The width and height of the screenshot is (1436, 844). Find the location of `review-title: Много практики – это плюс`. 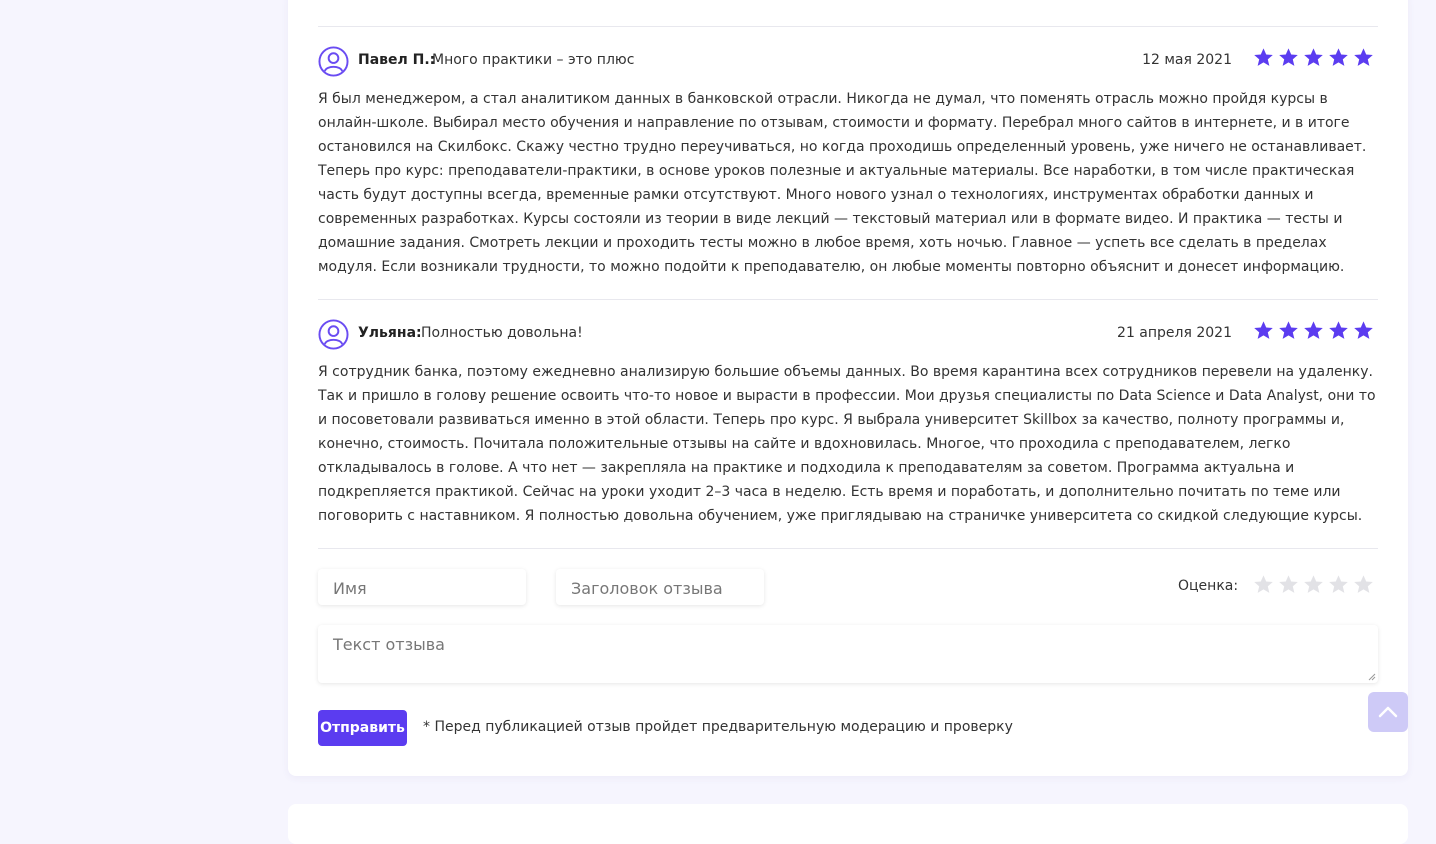

review-title: Много практики – это плюс is located at coordinates (533, 60).